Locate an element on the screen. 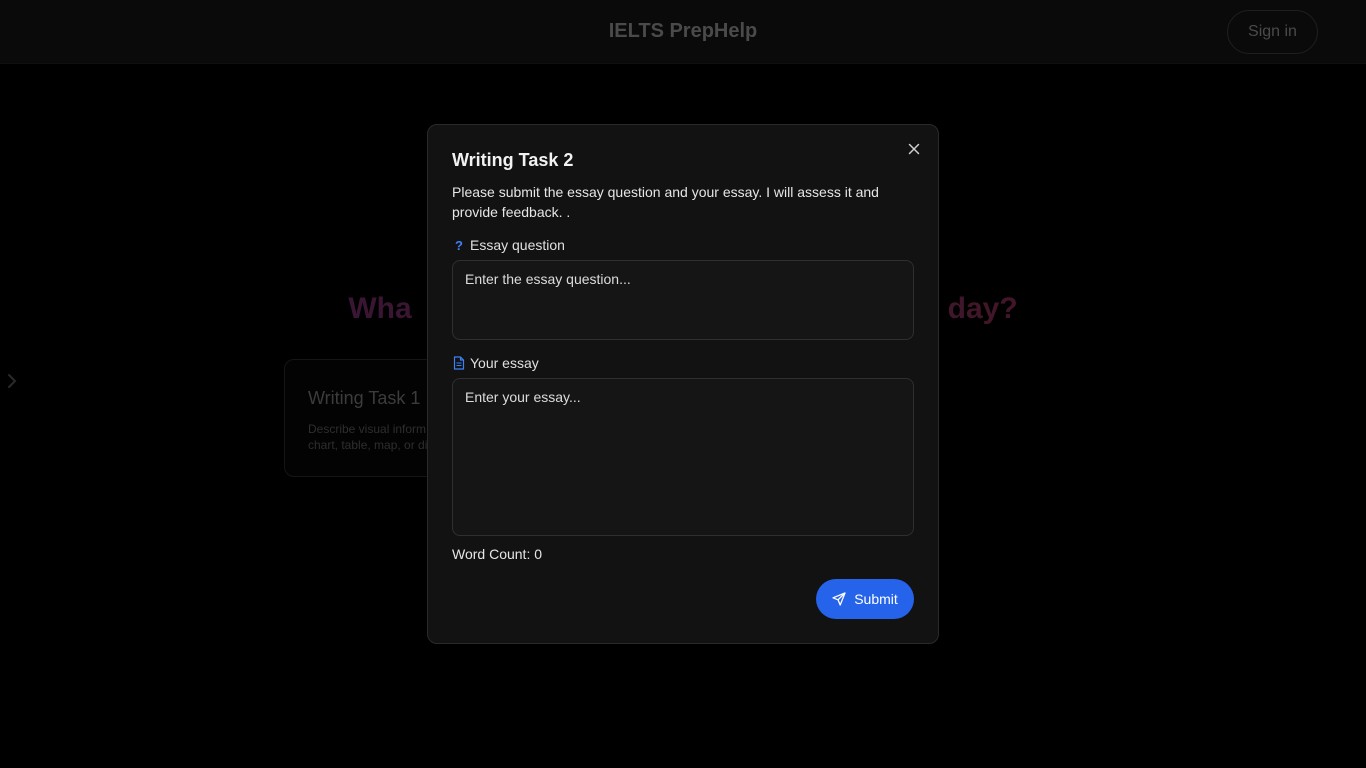 The width and height of the screenshot is (1366, 768). send-icon is located at coordinates (839, 599).